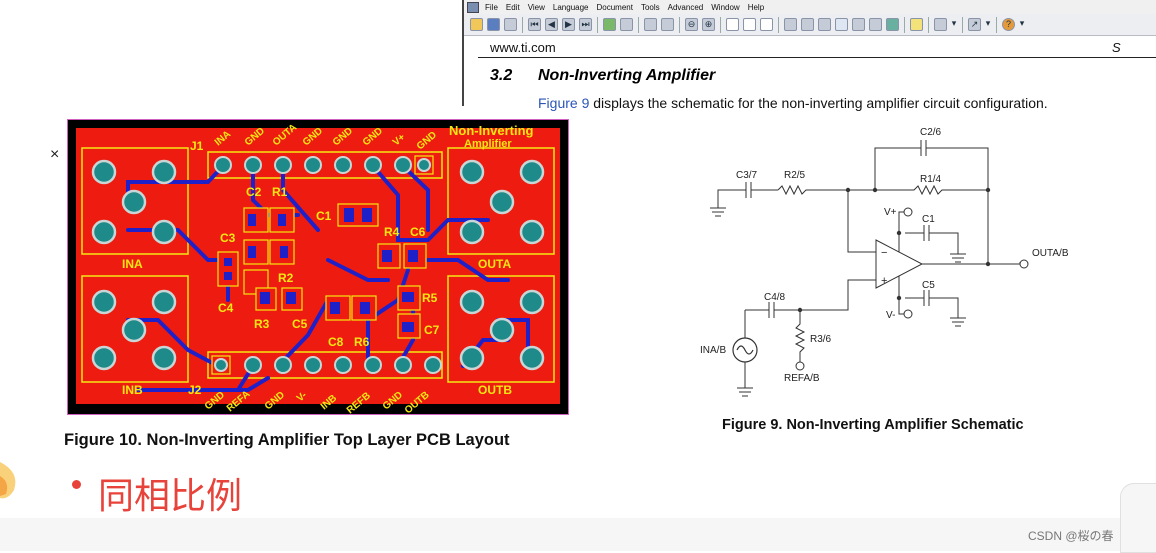 This screenshot has height=553, width=1156. Describe the element at coordinates (262, 324) in the screenshot. I see `component-label: R3` at that location.